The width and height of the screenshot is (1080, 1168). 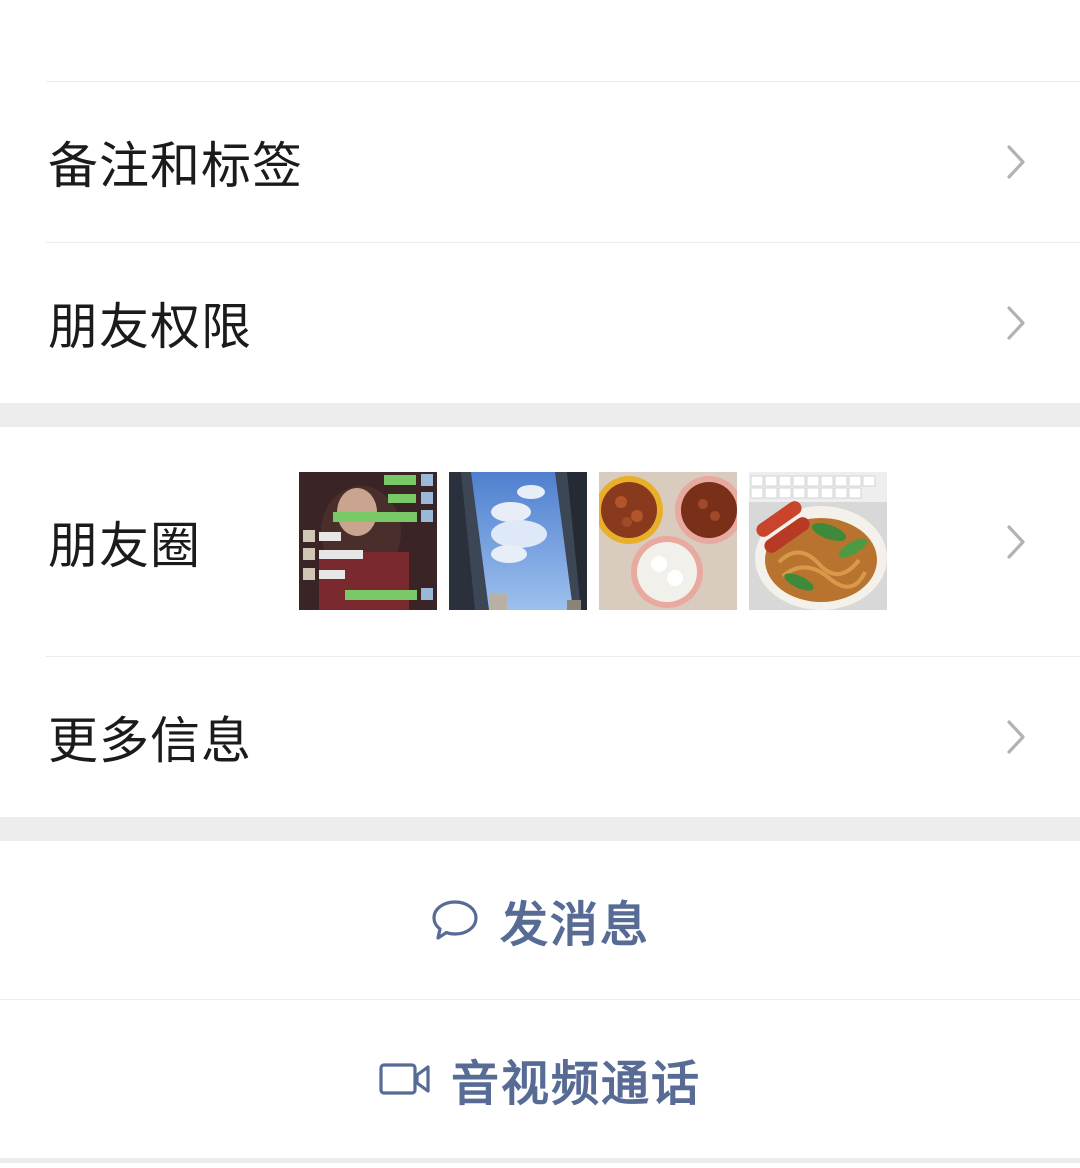 What do you see at coordinates (540, 737) in the screenshot?
I see `more-info-row: 更多信息` at bounding box center [540, 737].